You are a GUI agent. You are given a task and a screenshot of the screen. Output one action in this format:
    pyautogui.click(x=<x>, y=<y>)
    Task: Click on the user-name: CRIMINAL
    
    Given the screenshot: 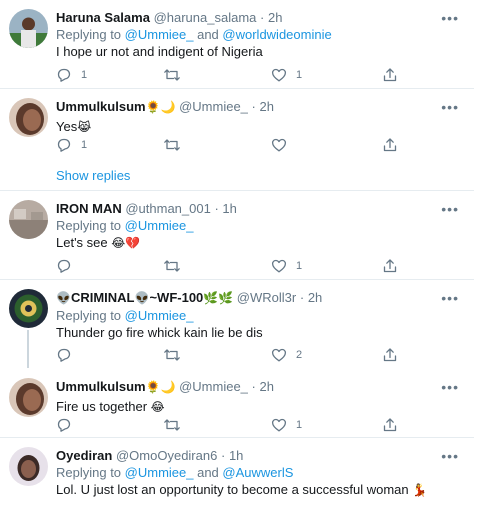 What is the action you would take?
    pyautogui.click(x=103, y=297)
    